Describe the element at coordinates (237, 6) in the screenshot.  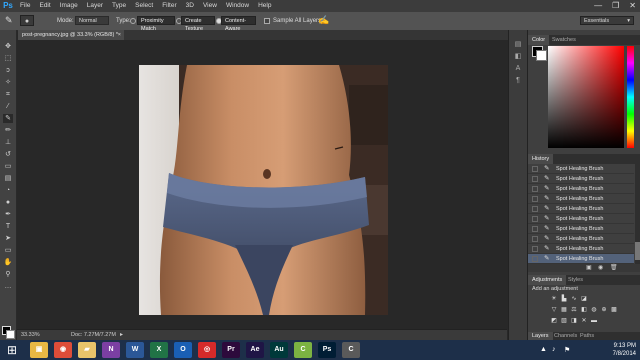
I see `menu-window: Window` at that location.